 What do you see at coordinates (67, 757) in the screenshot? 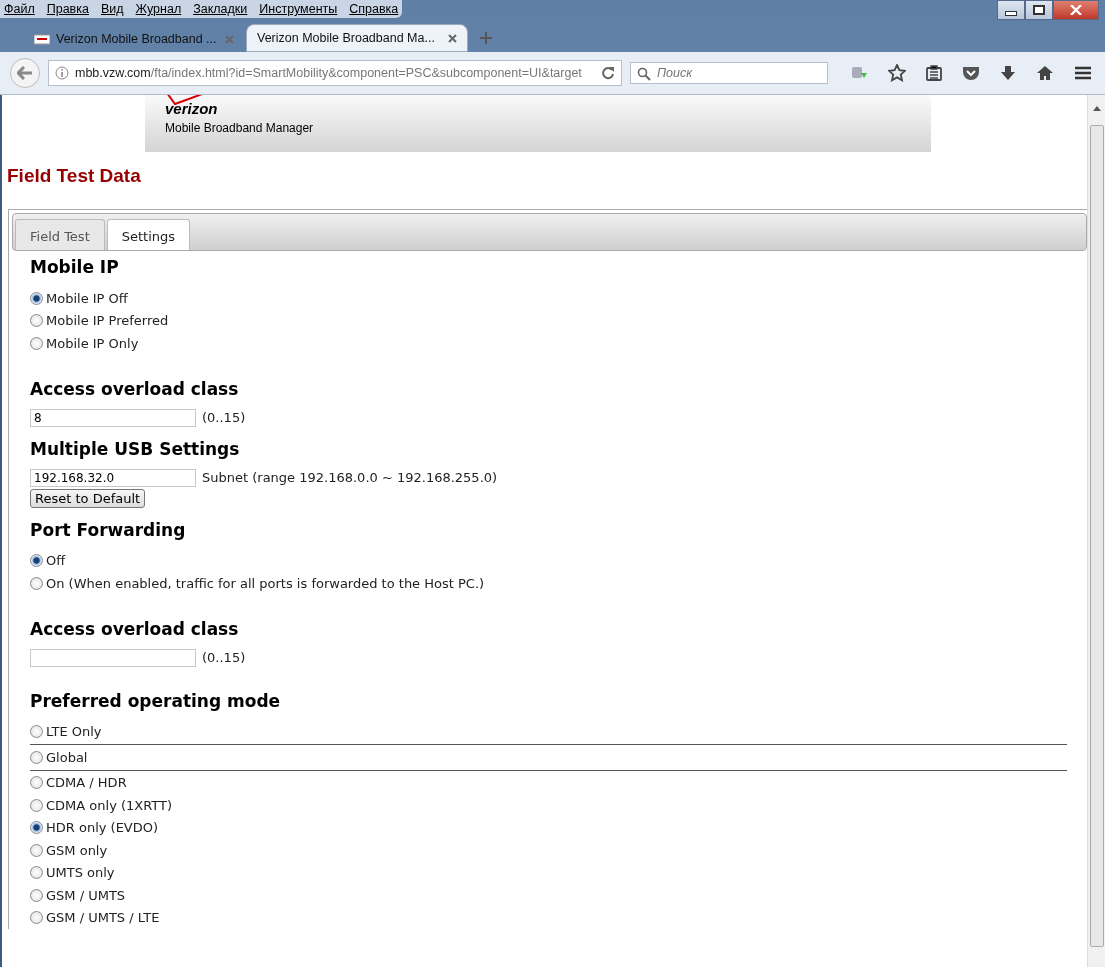
I see `radio-label: Global` at bounding box center [67, 757].